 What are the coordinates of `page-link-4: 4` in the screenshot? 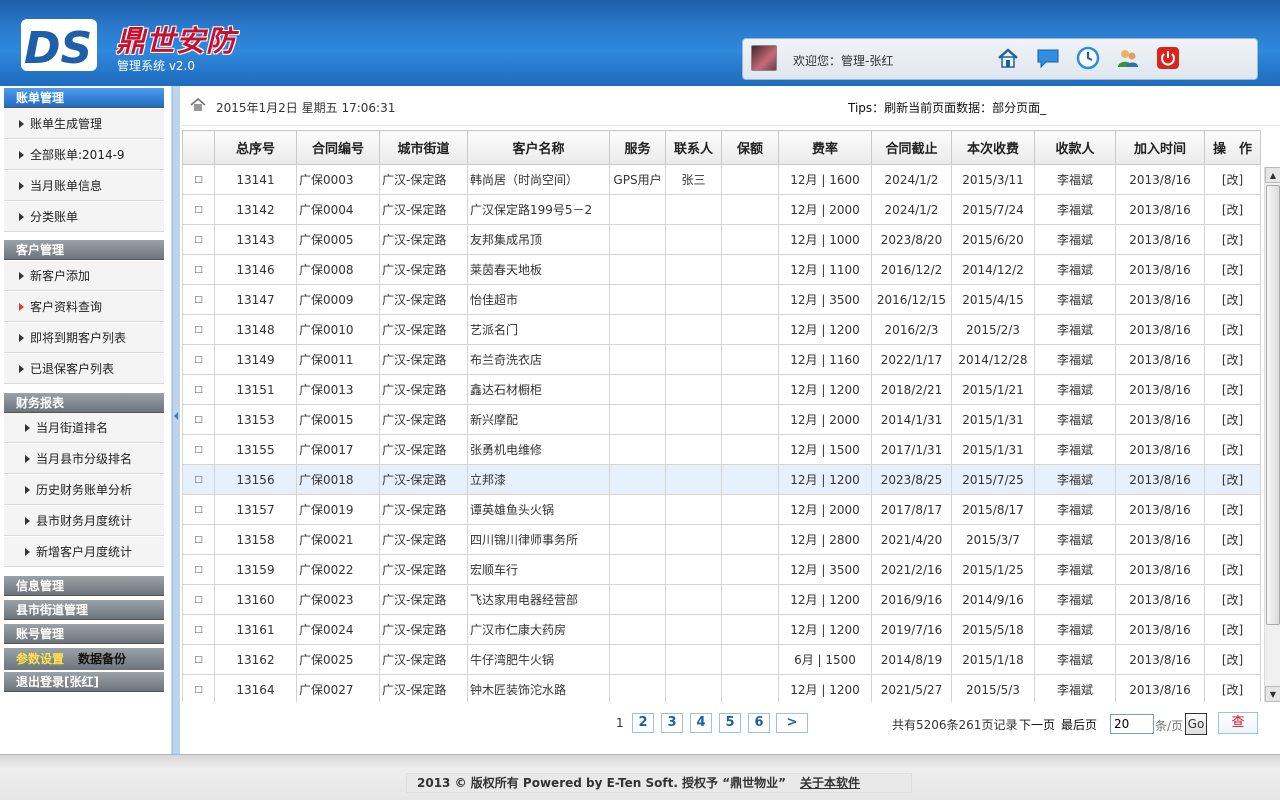 It's located at (701, 723).